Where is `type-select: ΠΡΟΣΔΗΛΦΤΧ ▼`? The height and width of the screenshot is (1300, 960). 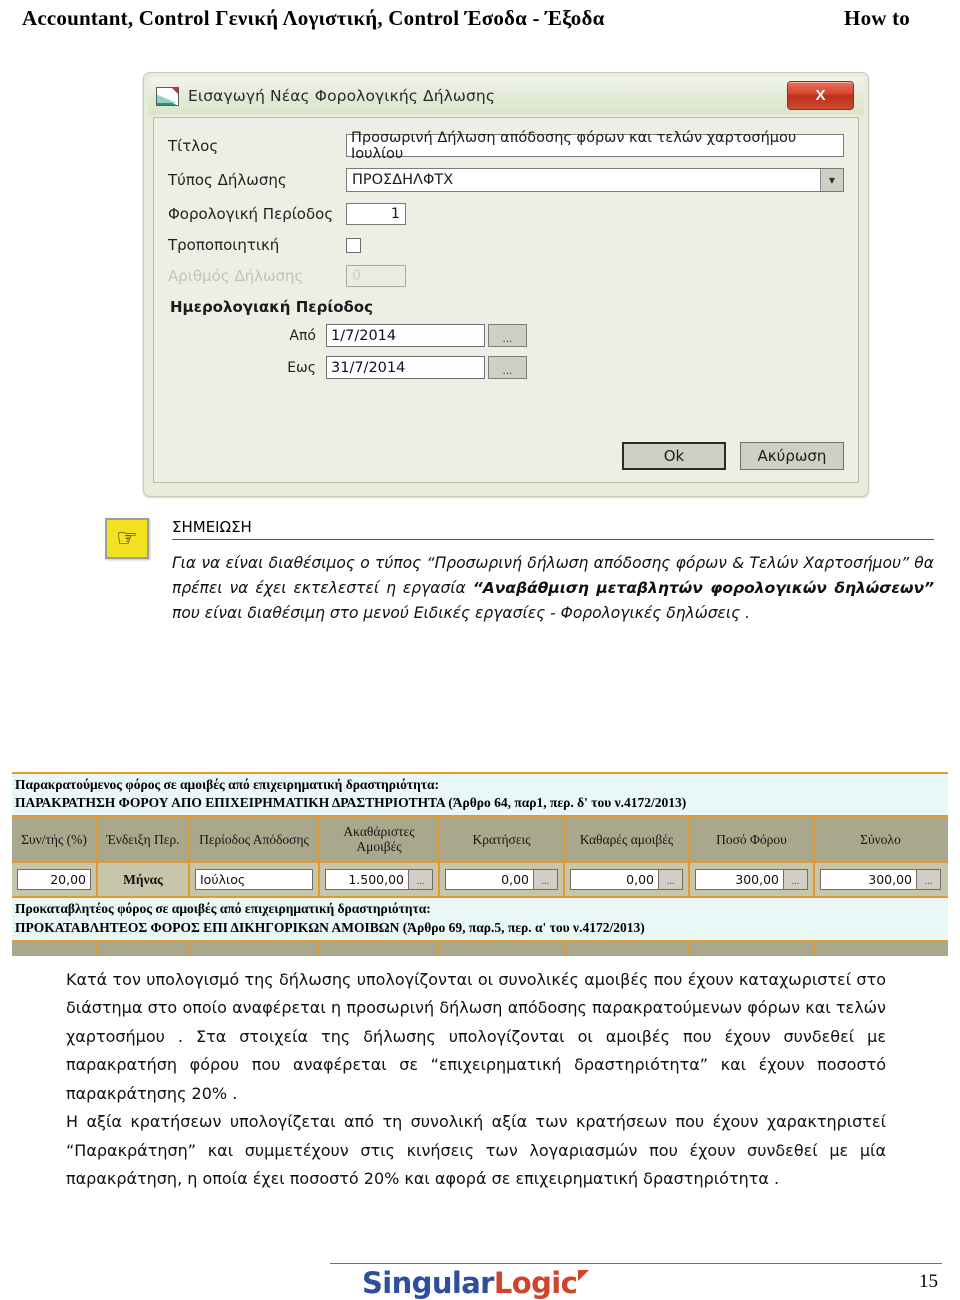 type-select: ΠΡΟΣΔΗΛΦΤΧ ▼ is located at coordinates (595, 180).